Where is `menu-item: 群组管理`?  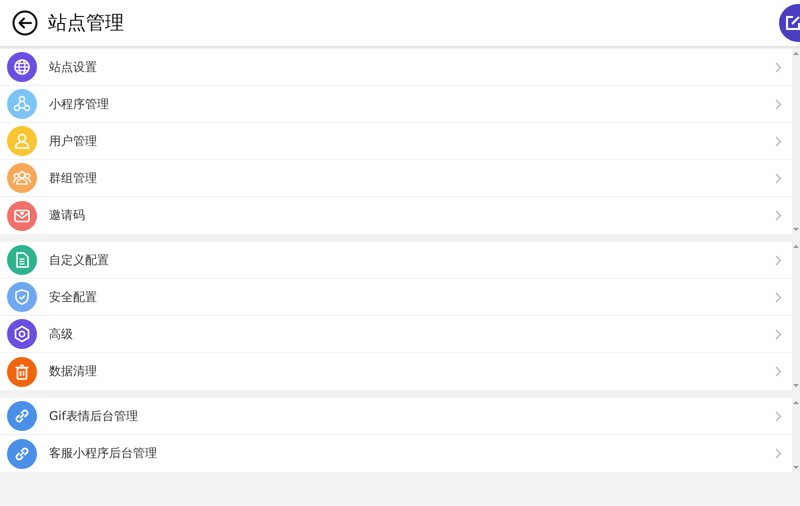
menu-item: 群组管理 is located at coordinates (396, 178).